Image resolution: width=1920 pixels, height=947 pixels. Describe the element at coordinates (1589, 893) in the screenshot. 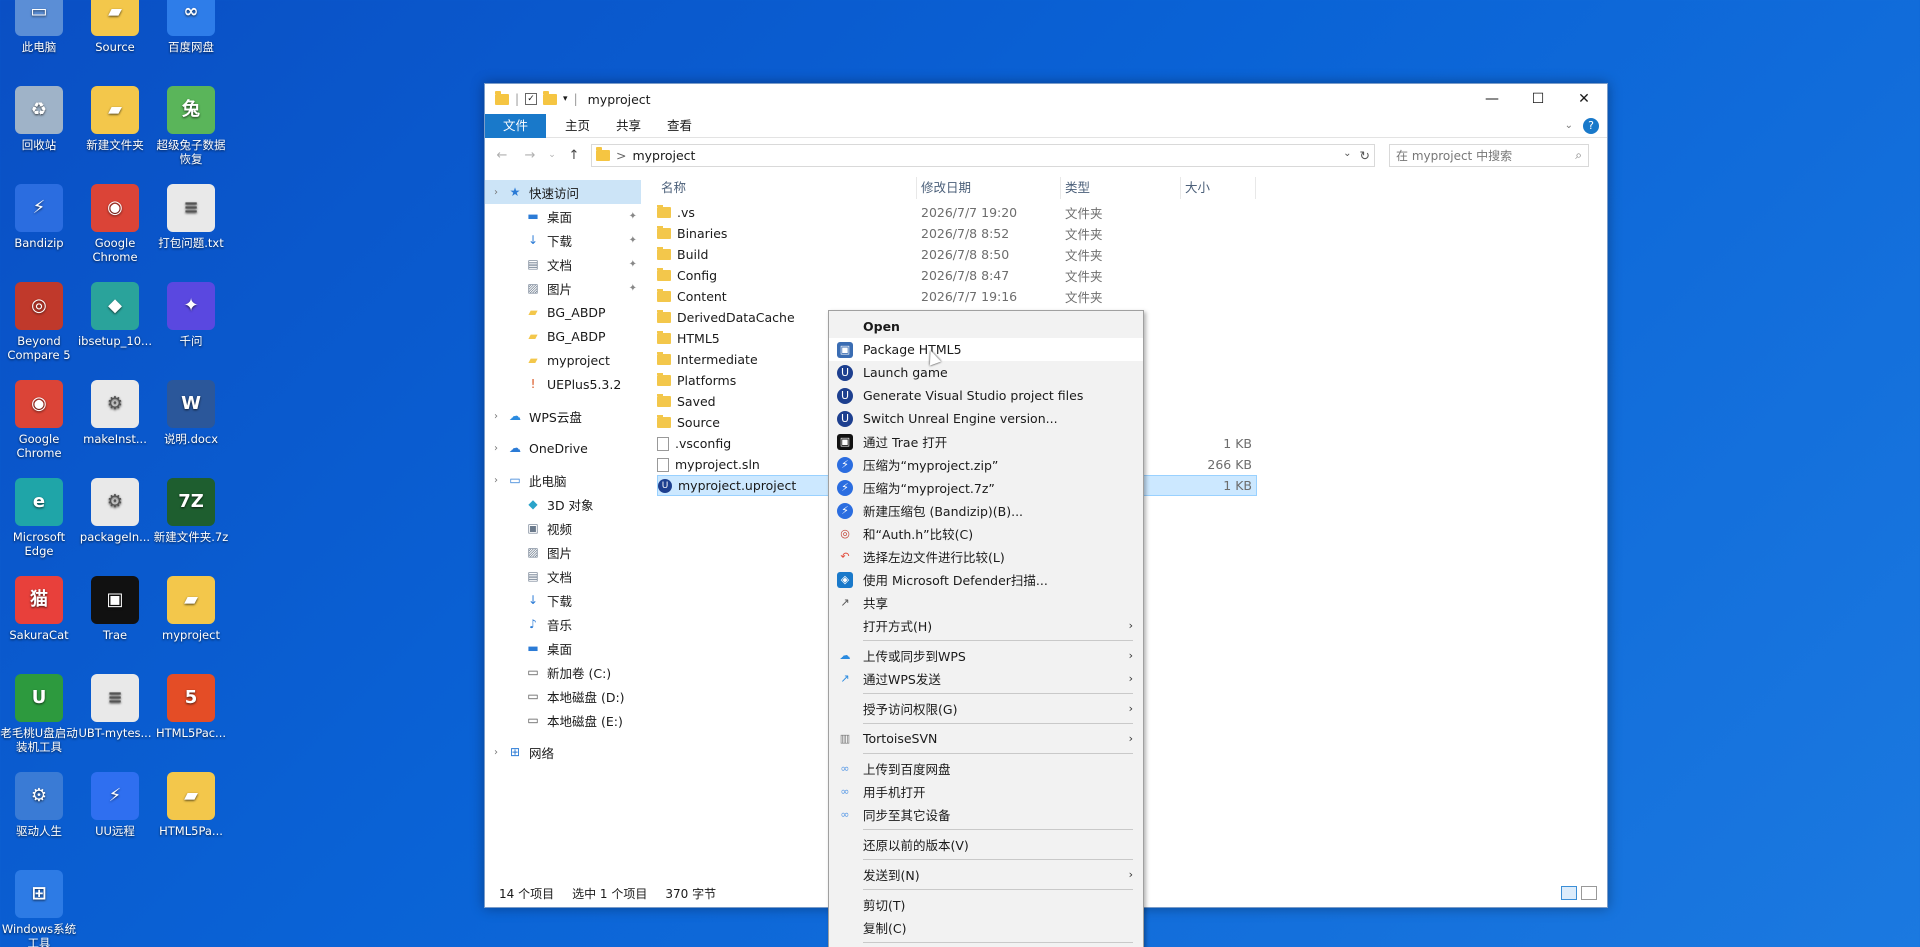

I see `large-icons-view-icon` at that location.